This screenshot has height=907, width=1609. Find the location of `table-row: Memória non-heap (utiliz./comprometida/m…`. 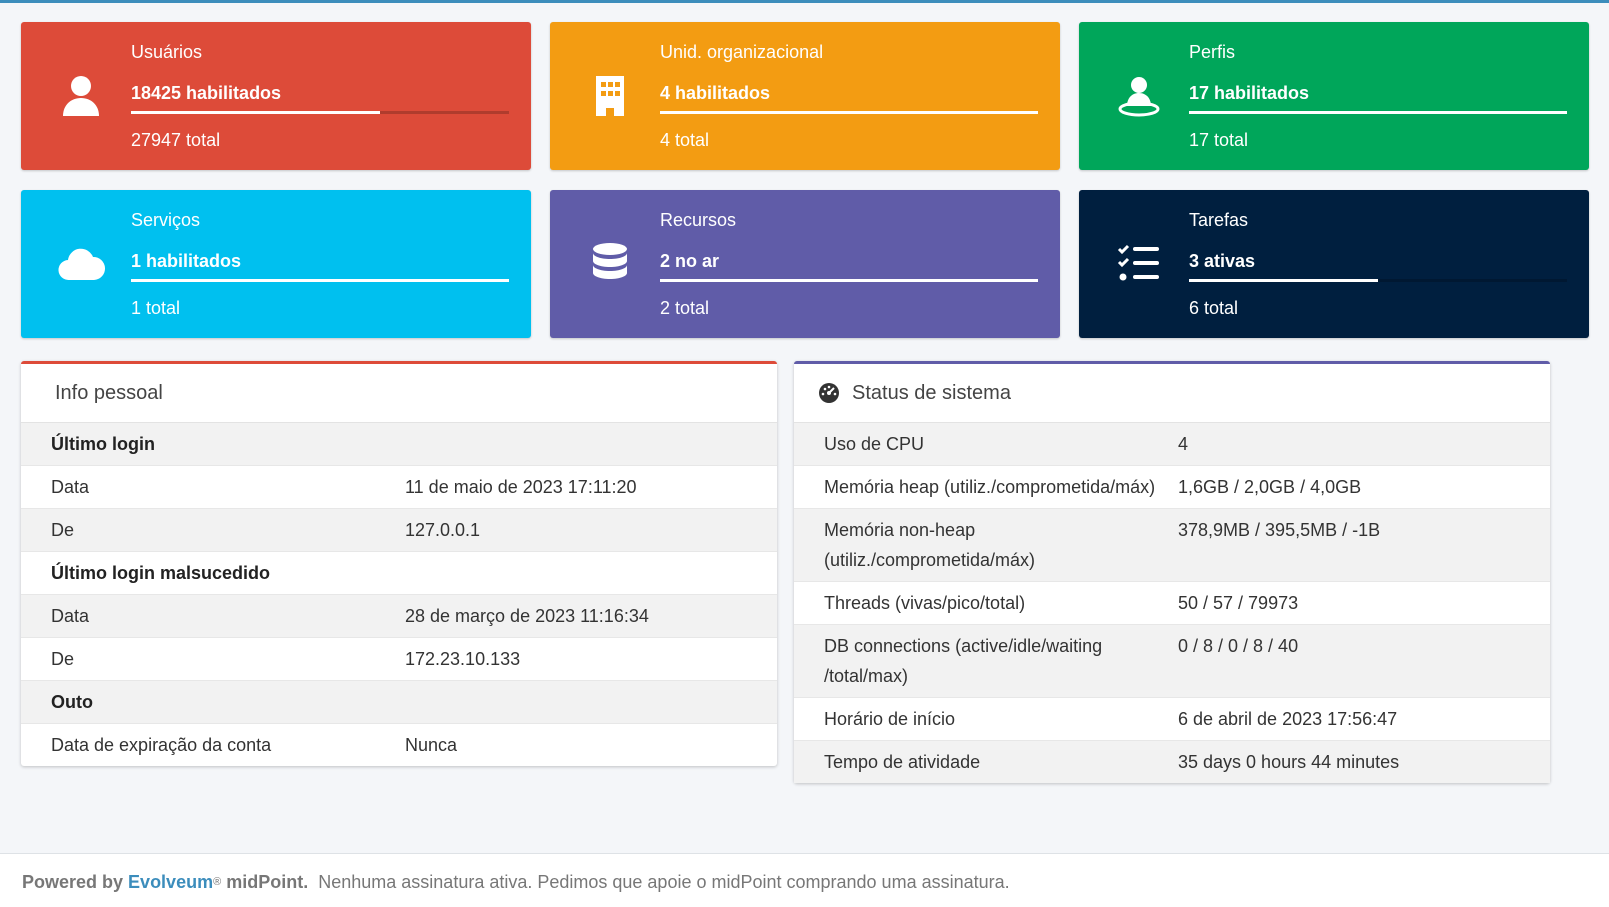

table-row: Memória non-heap (utiliz./comprometida/m… is located at coordinates (1172, 545).